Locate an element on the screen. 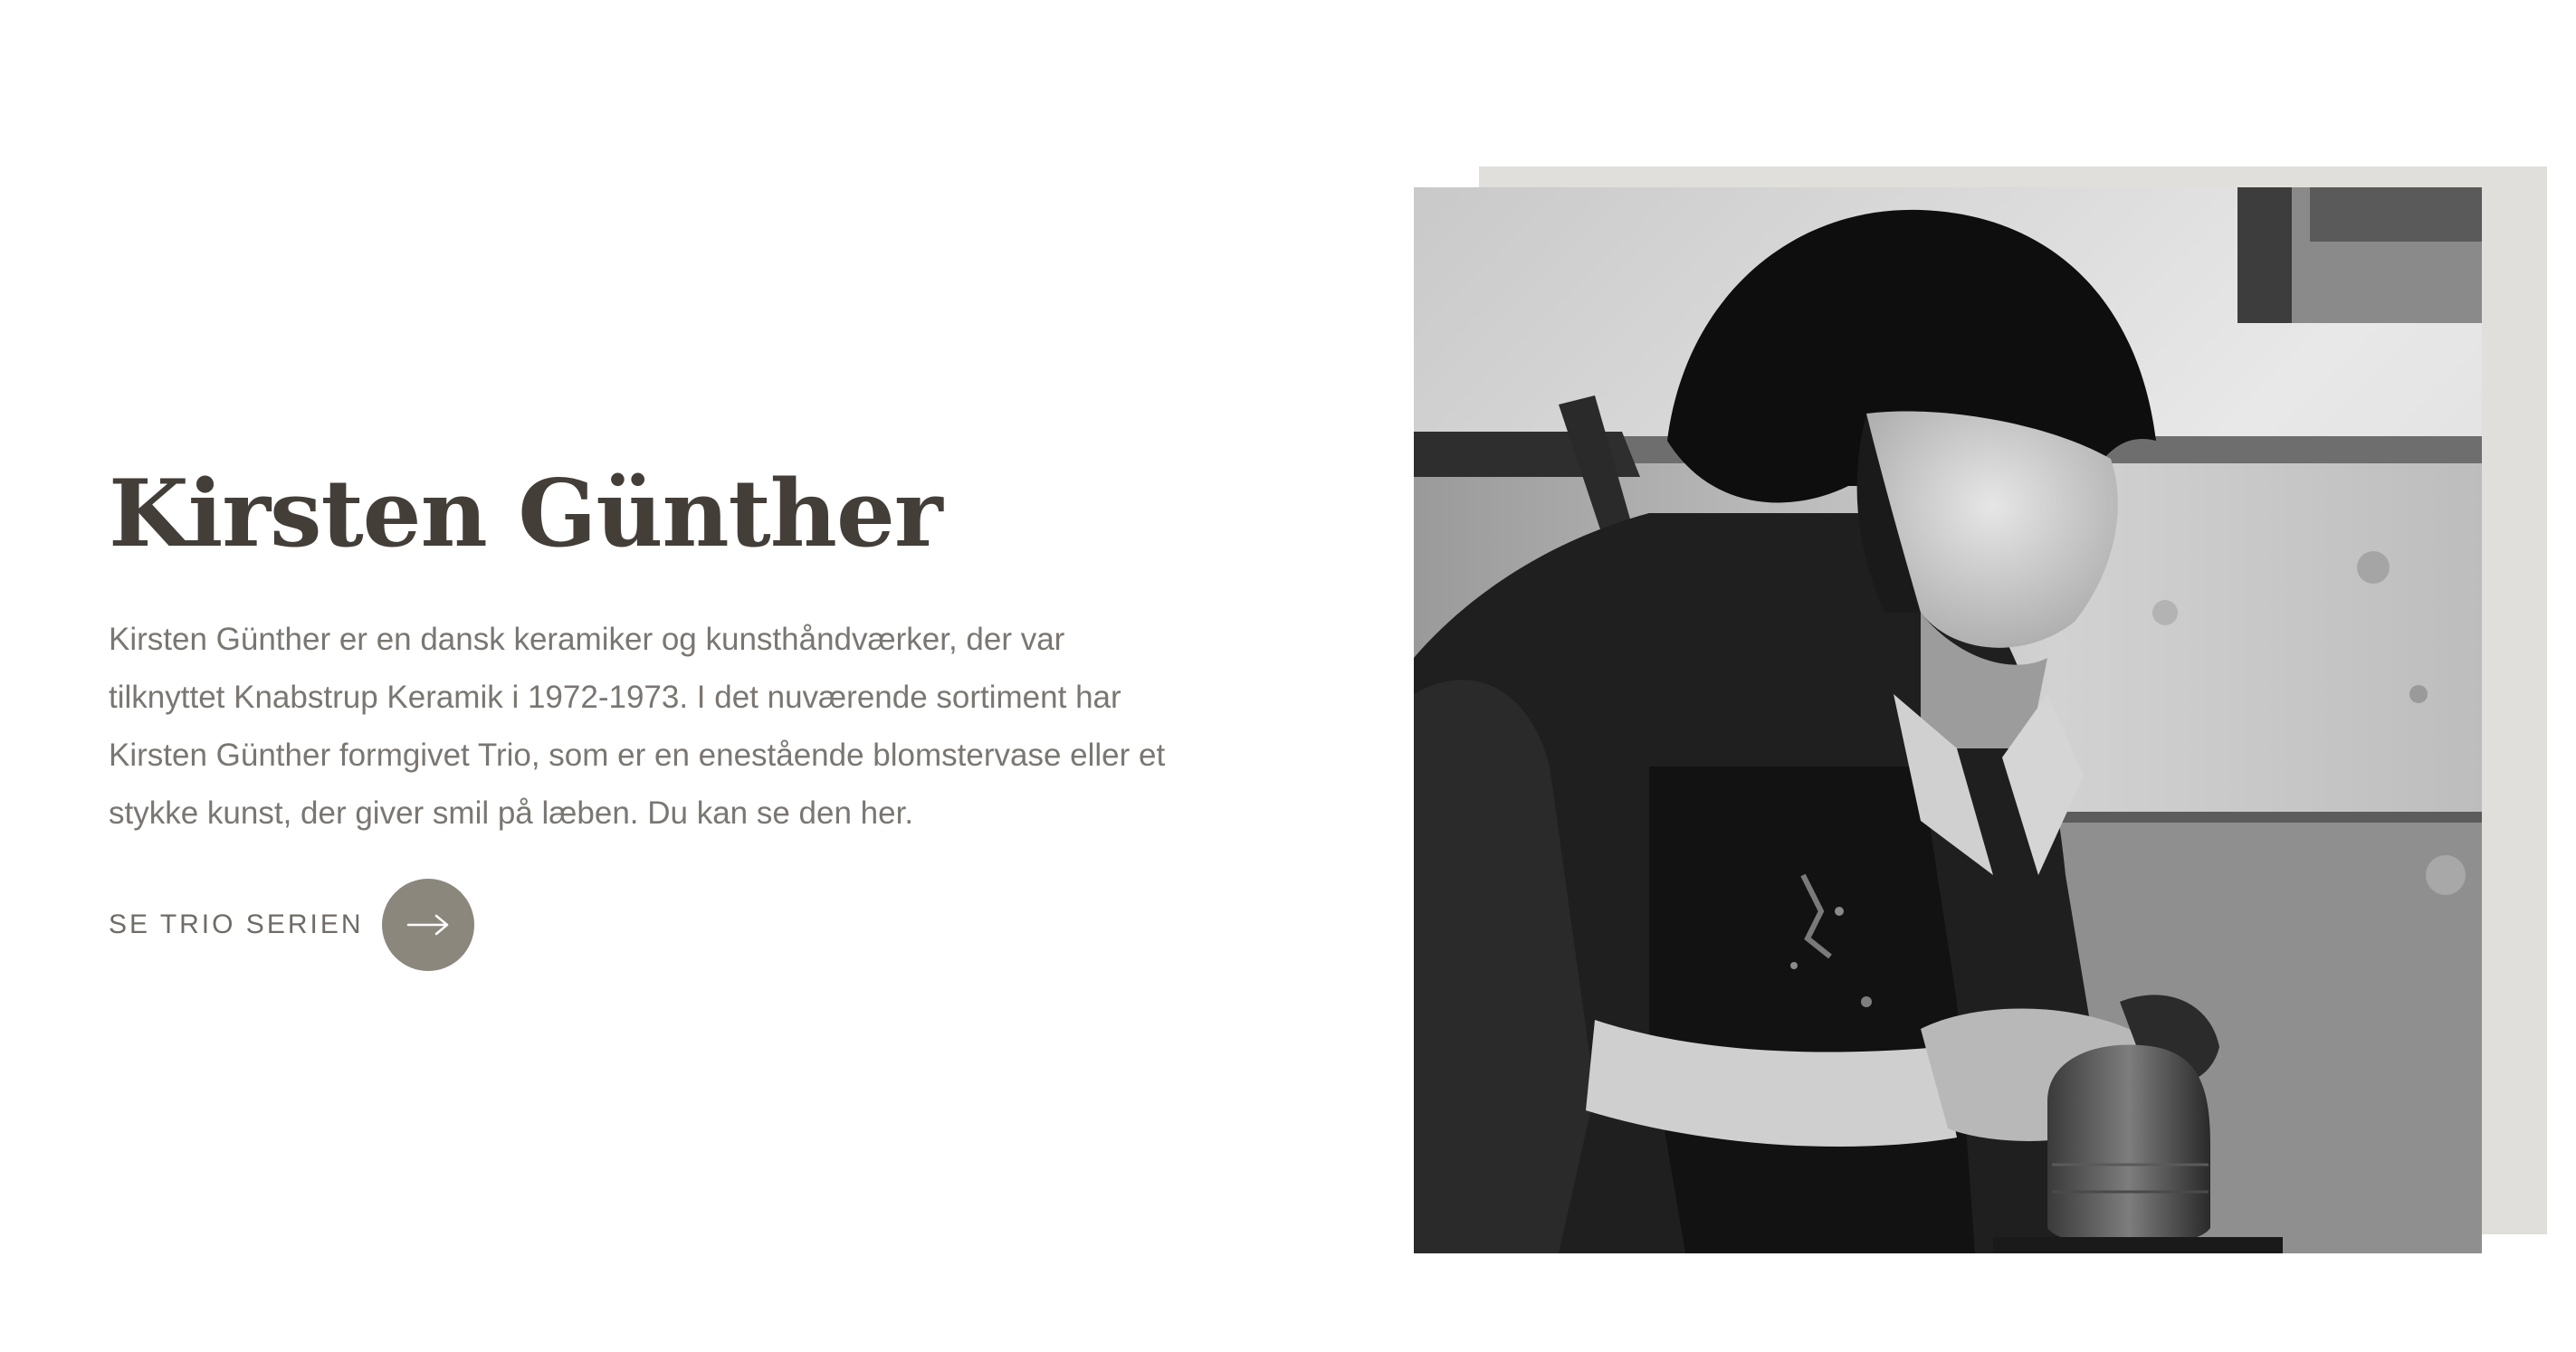 This screenshot has height=1352, width=2576. cta-arrow-button is located at coordinates (427, 926).